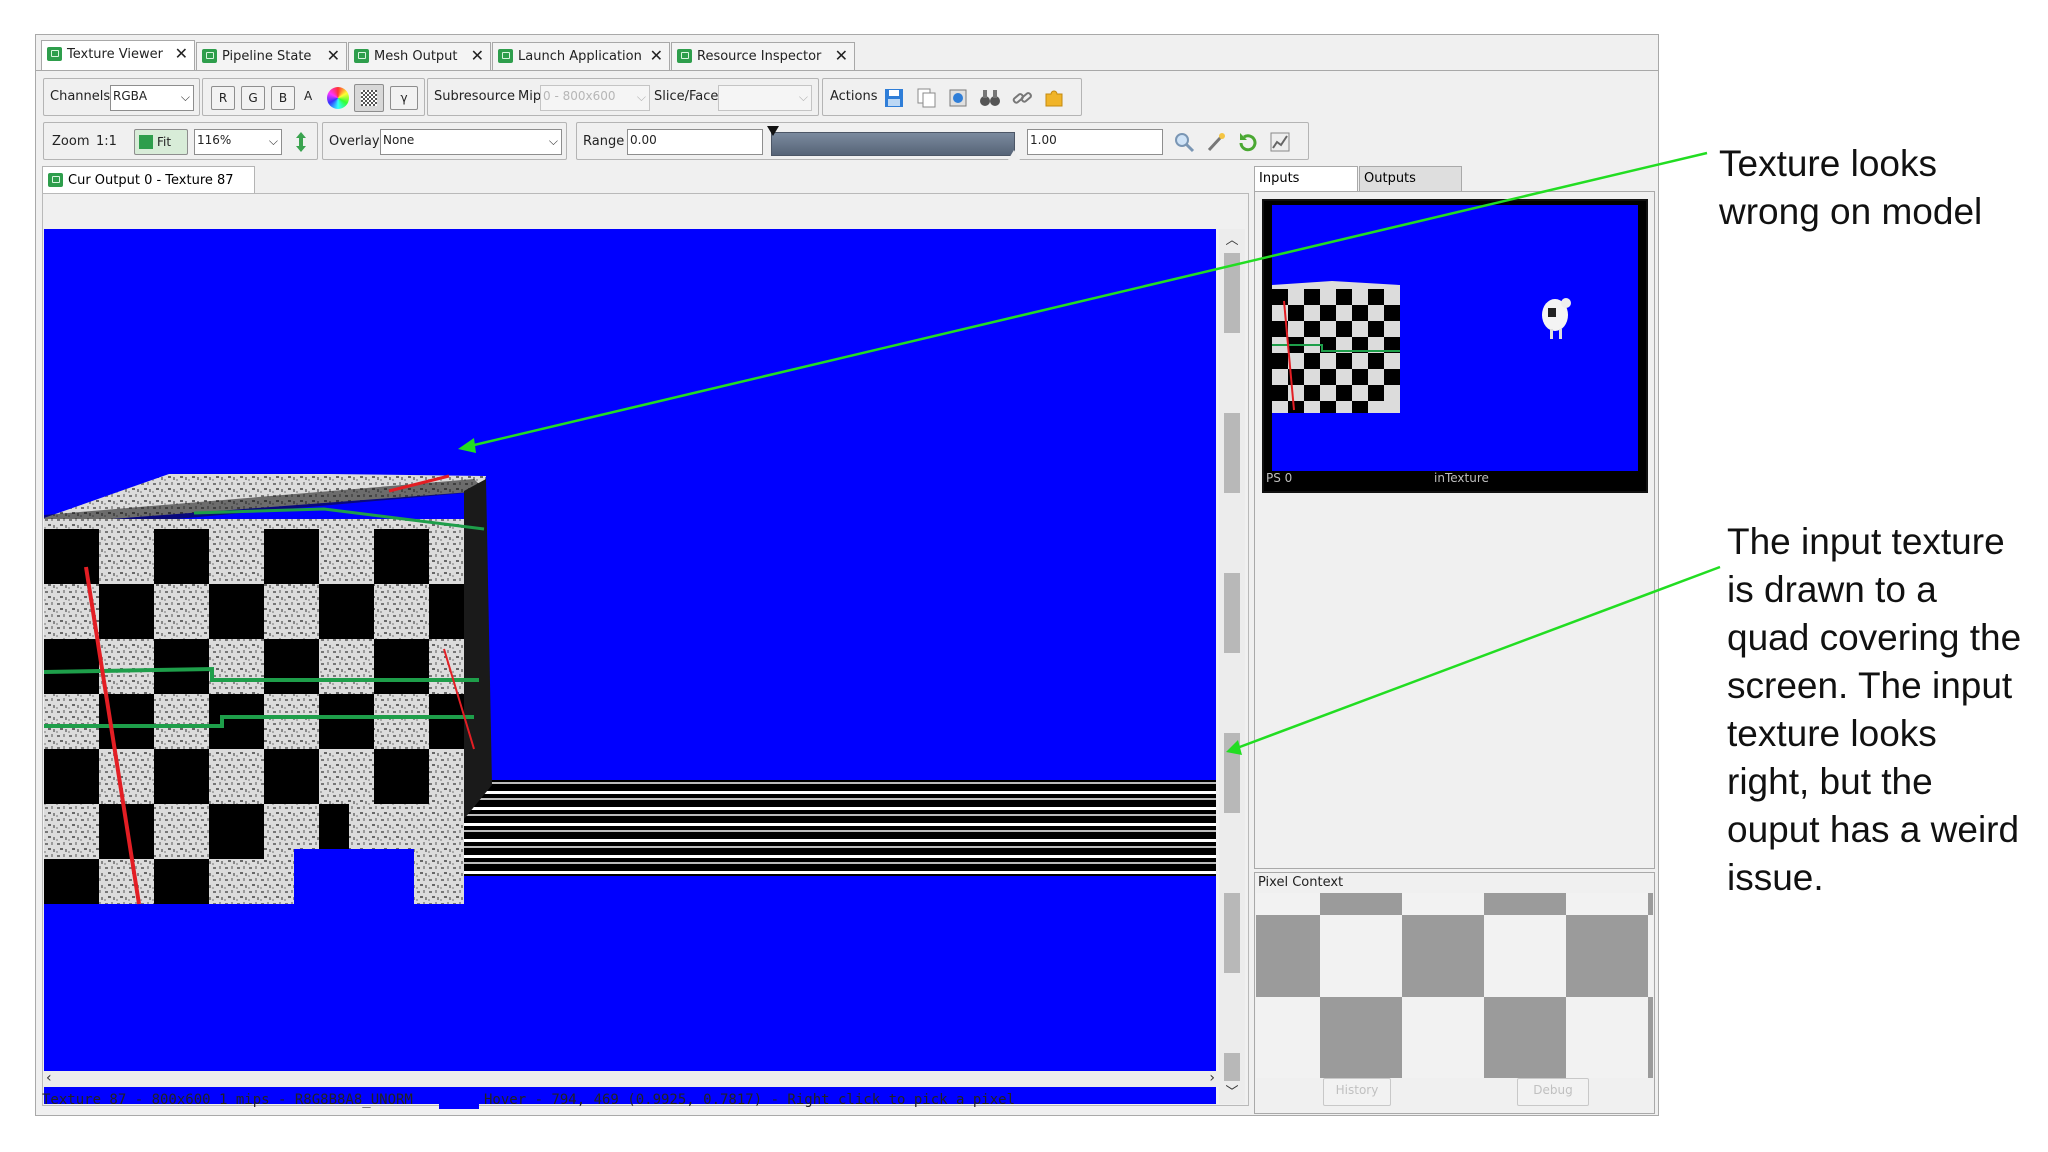 This screenshot has width=2048, height=1152. Describe the element at coordinates (1478, 657) in the screenshot. I see `arrow-line-bottom` at that location.